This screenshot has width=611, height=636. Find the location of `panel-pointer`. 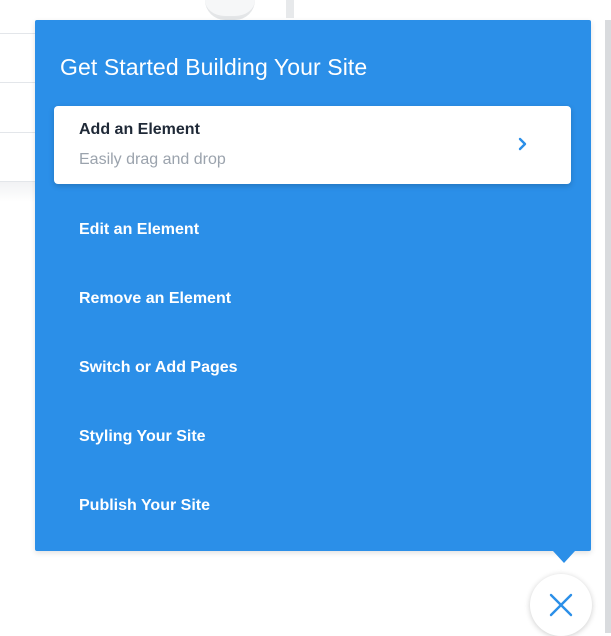

panel-pointer is located at coordinates (564, 557).